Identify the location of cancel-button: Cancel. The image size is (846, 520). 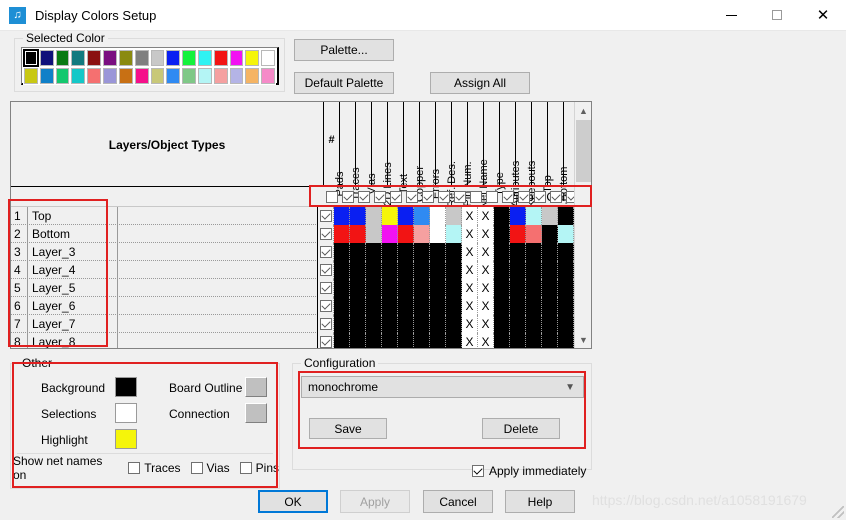
(458, 501).